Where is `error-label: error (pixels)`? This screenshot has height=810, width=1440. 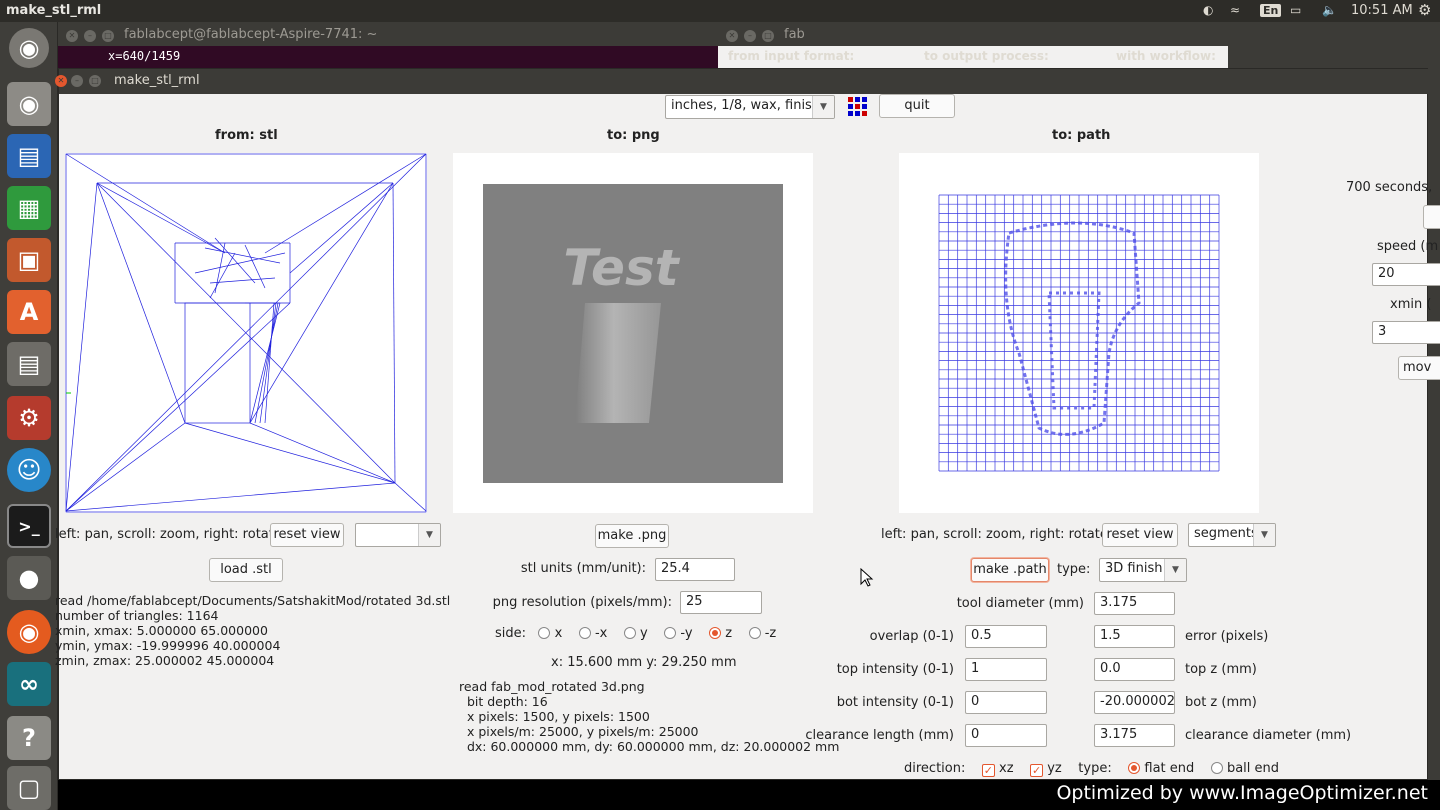 error-label: error (pixels) is located at coordinates (1227, 636).